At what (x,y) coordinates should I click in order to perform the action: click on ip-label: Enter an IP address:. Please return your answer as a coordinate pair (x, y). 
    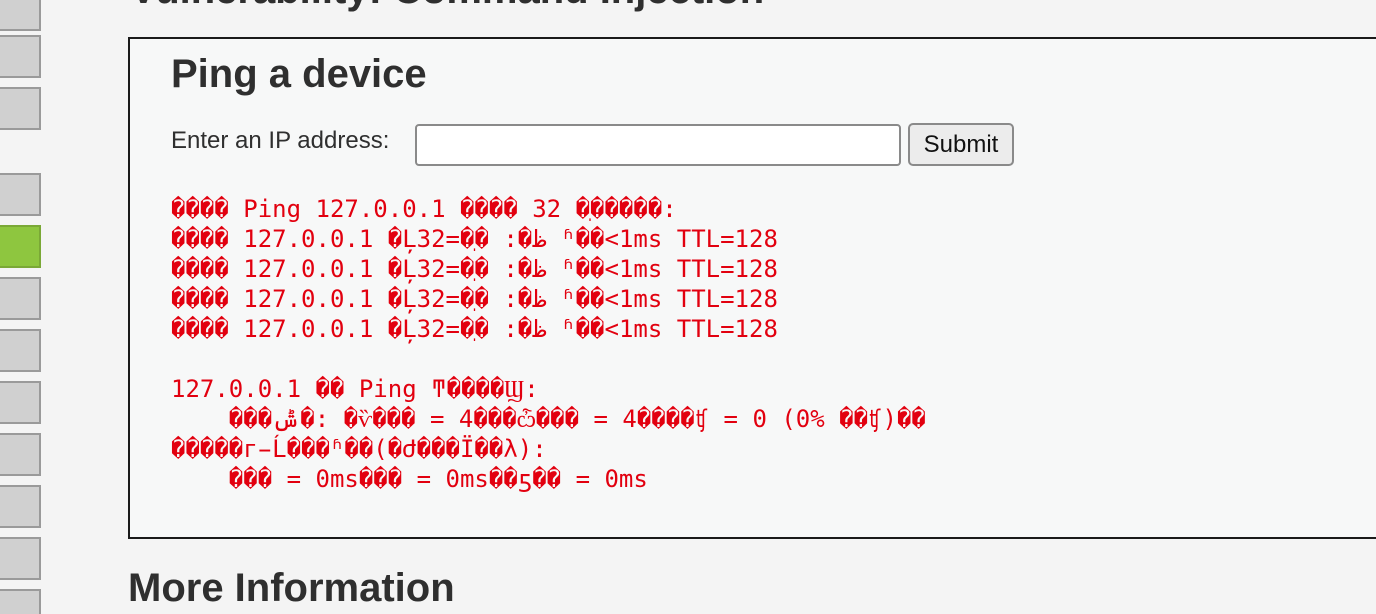
    Looking at the image, I should click on (280, 140).